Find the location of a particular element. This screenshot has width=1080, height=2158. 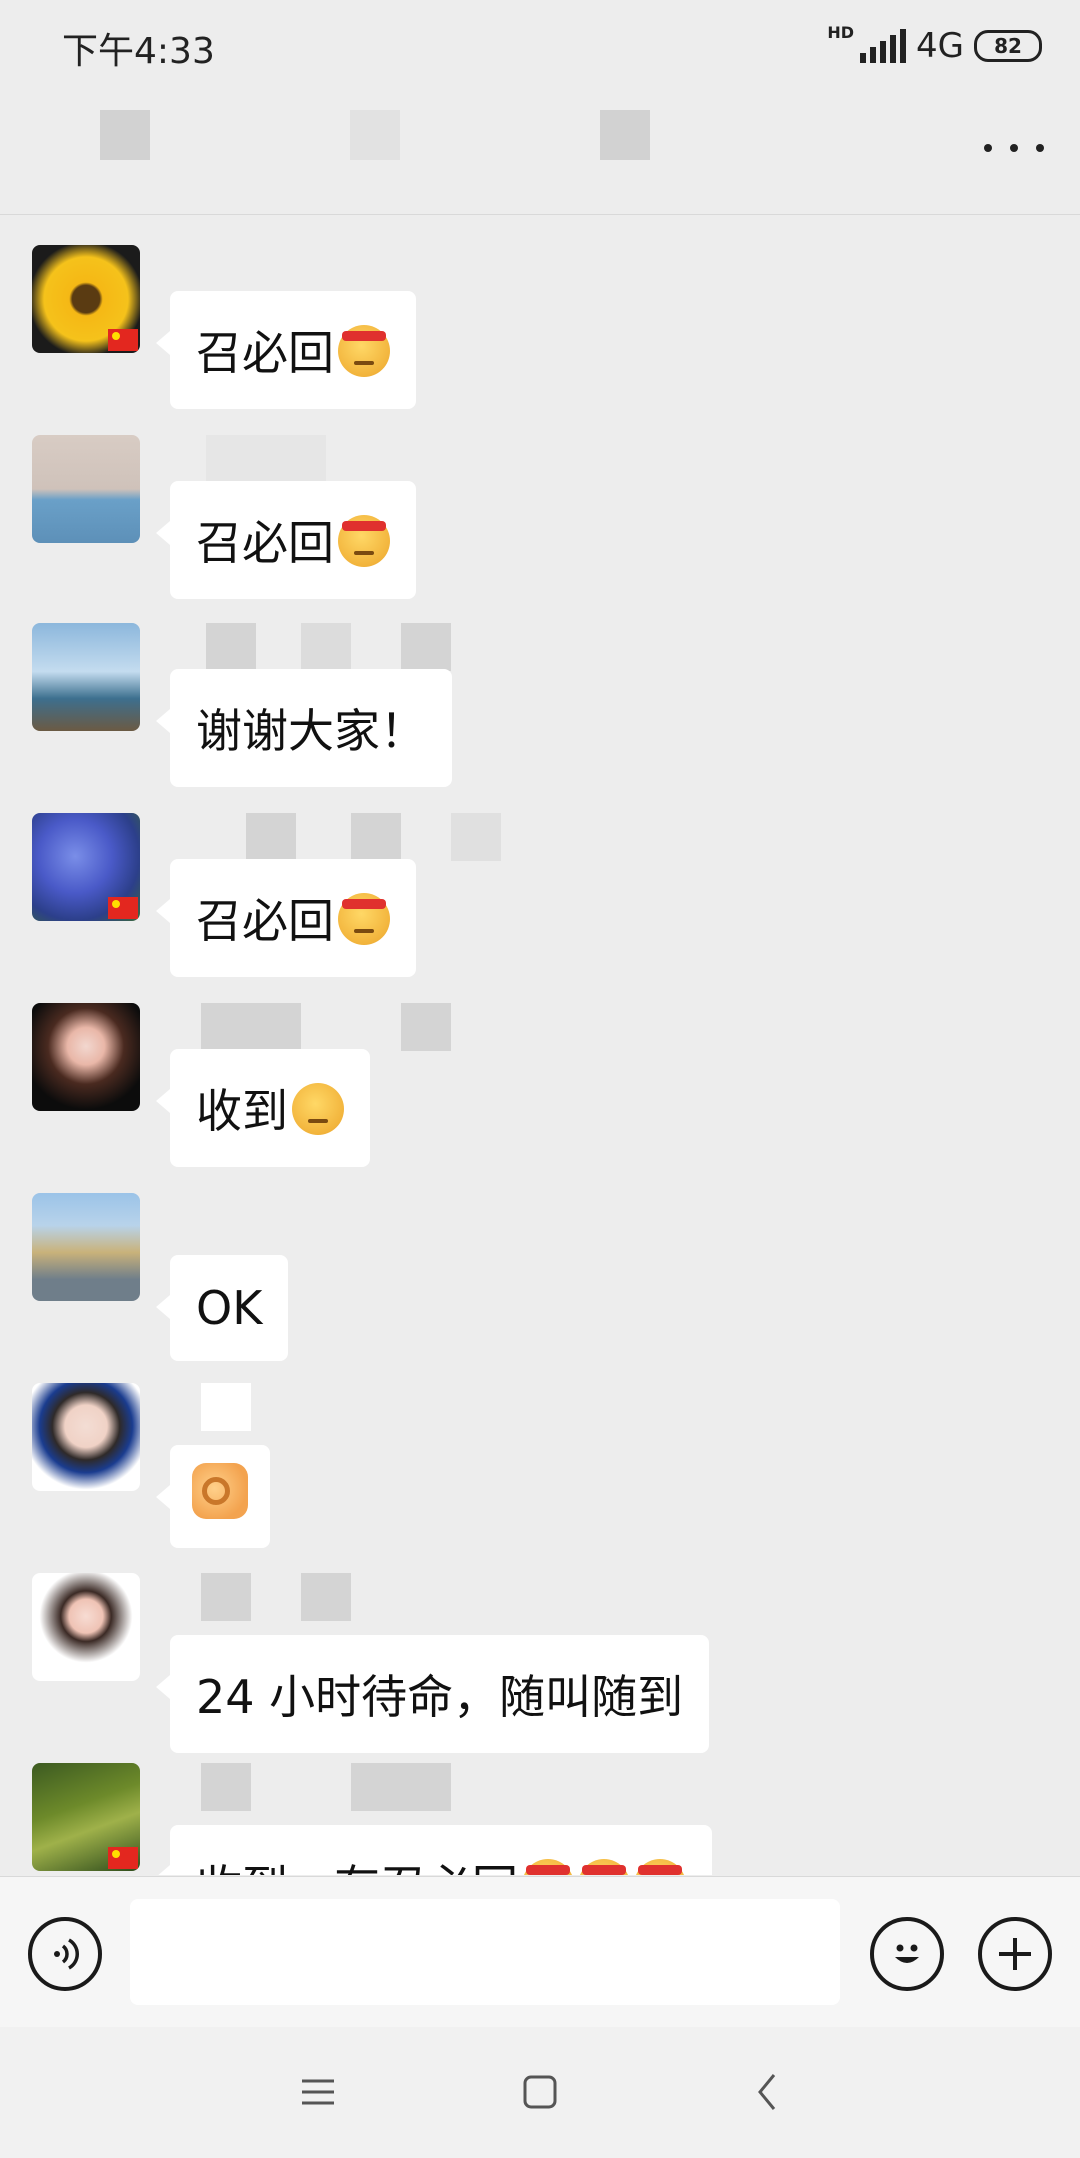

back-icon is located at coordinates (767, 2092).